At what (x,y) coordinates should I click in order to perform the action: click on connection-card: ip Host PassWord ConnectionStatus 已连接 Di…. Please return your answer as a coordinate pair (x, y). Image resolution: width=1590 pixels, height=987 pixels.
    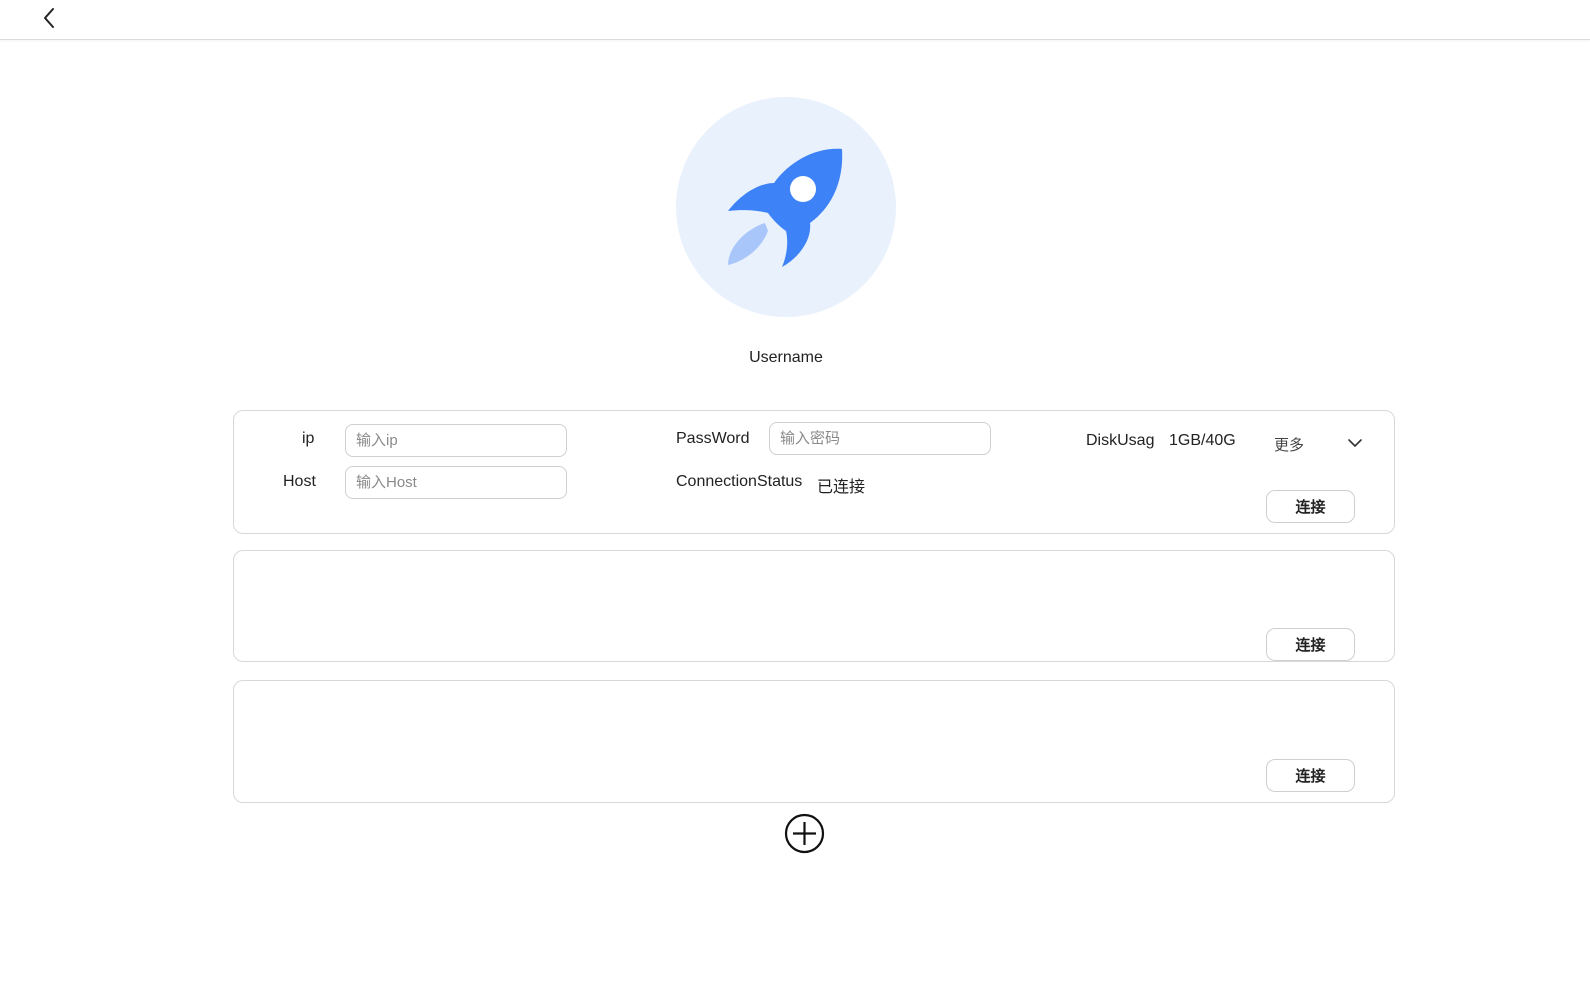
    Looking at the image, I should click on (814, 472).